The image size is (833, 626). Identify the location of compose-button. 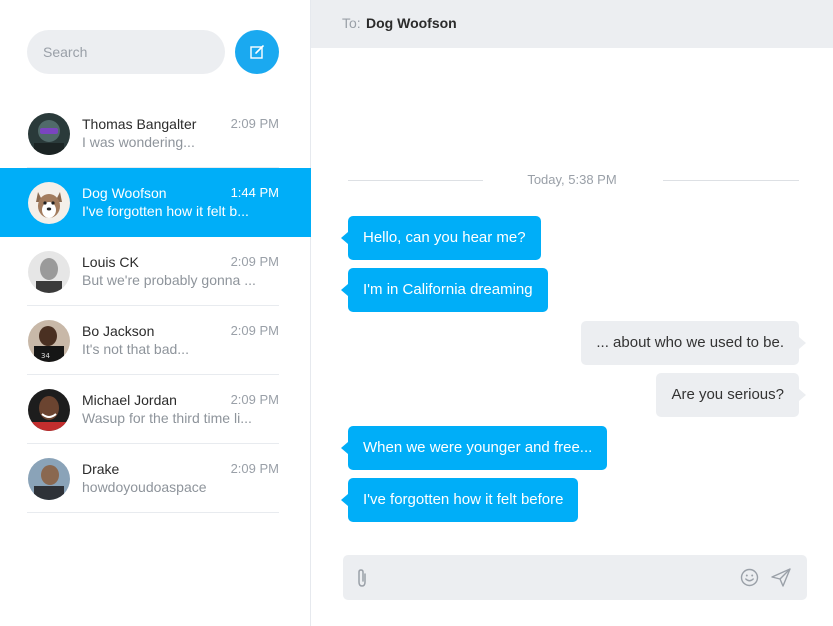
(257, 52).